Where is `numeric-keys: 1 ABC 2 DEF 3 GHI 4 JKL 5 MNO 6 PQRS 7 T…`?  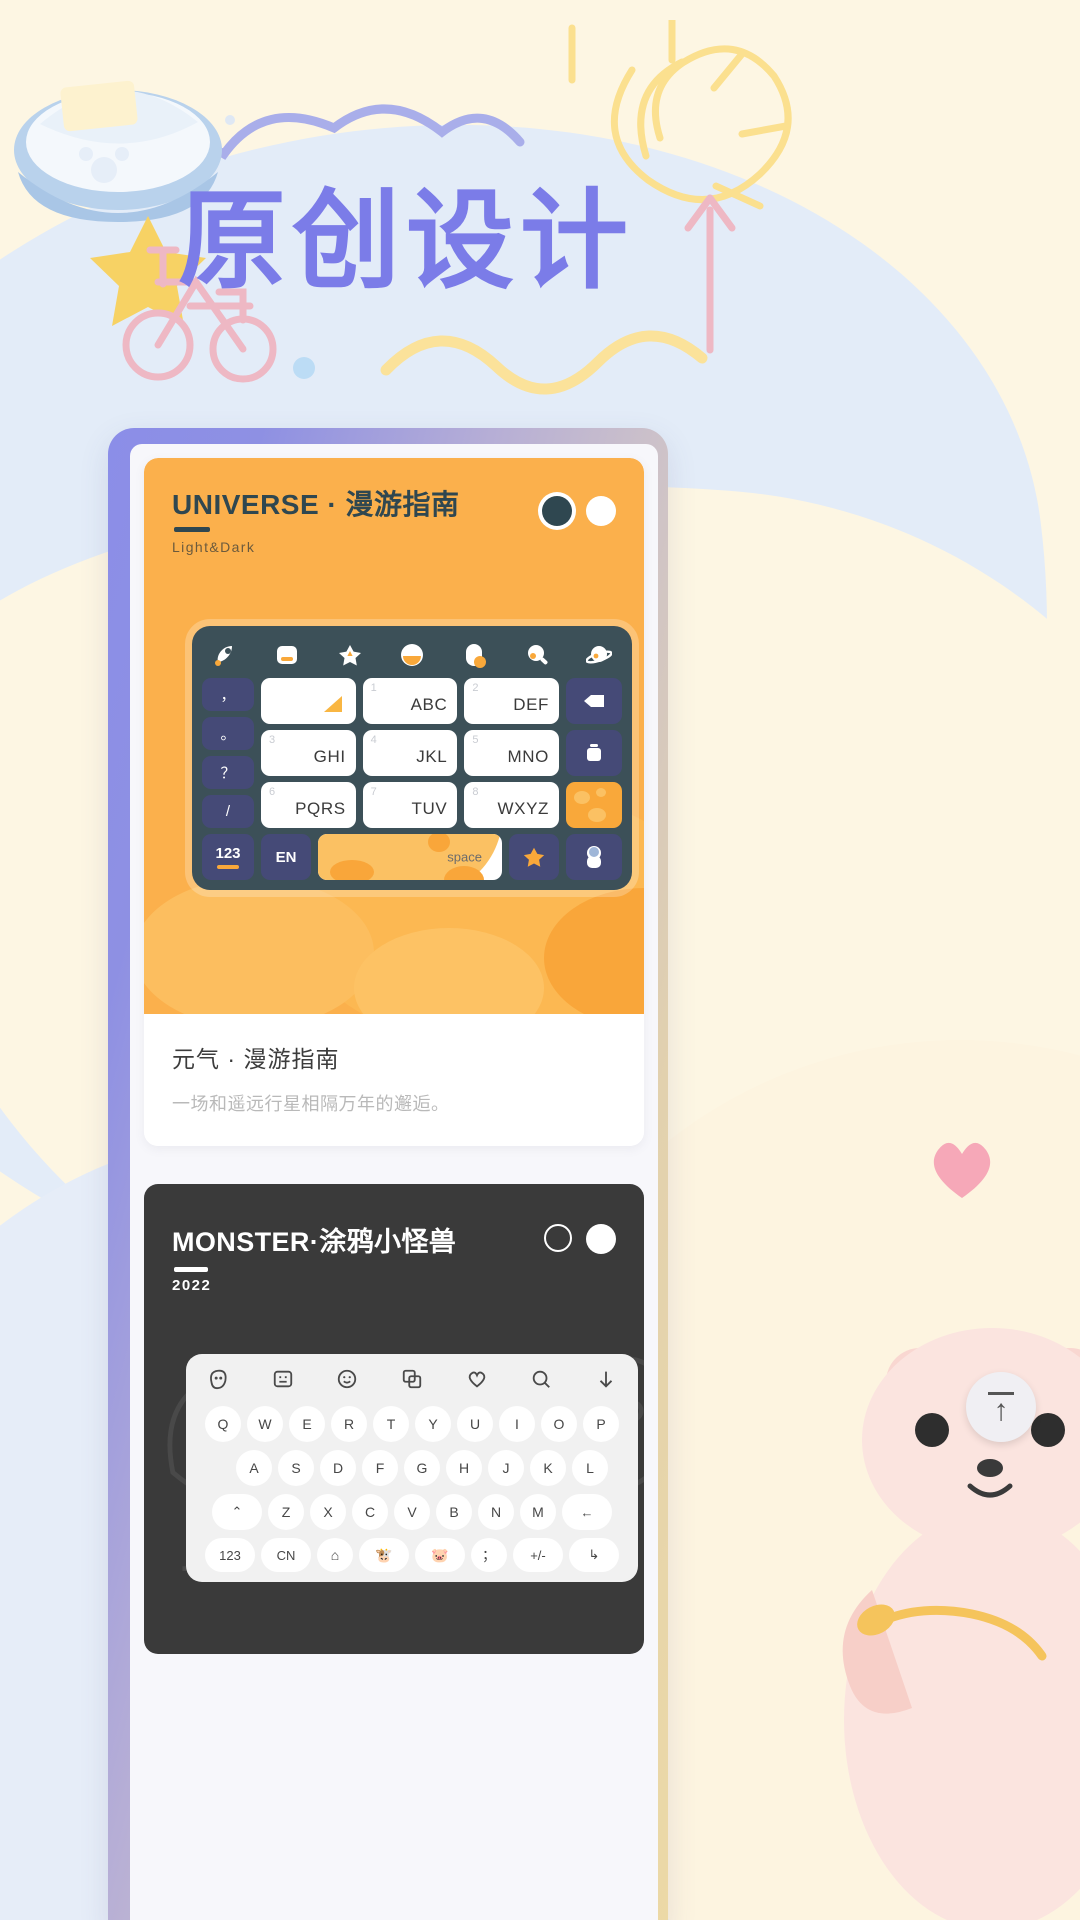
numeric-keys: 1 ABC 2 DEF 3 GHI 4 JKL 5 MNO 6 PQRS 7 T… is located at coordinates (410, 756).